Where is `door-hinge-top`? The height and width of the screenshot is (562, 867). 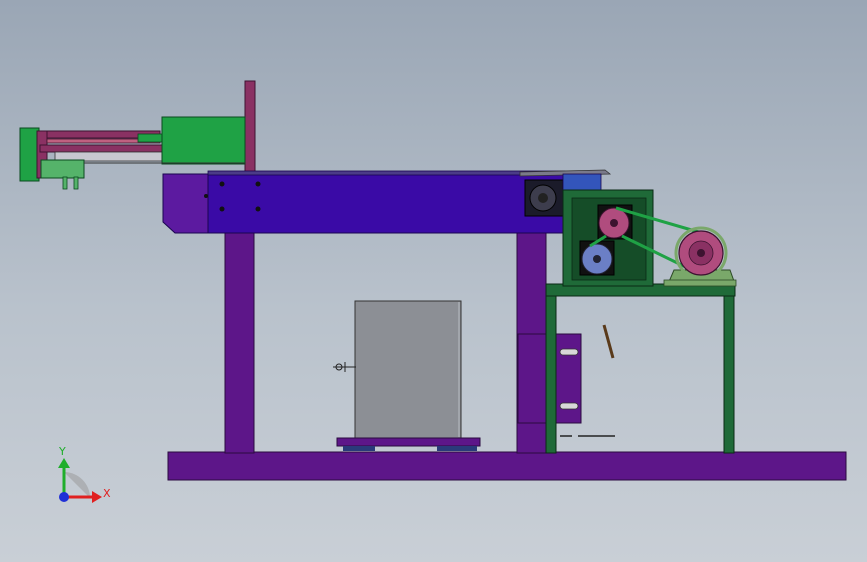 door-hinge-top is located at coordinates (569, 352).